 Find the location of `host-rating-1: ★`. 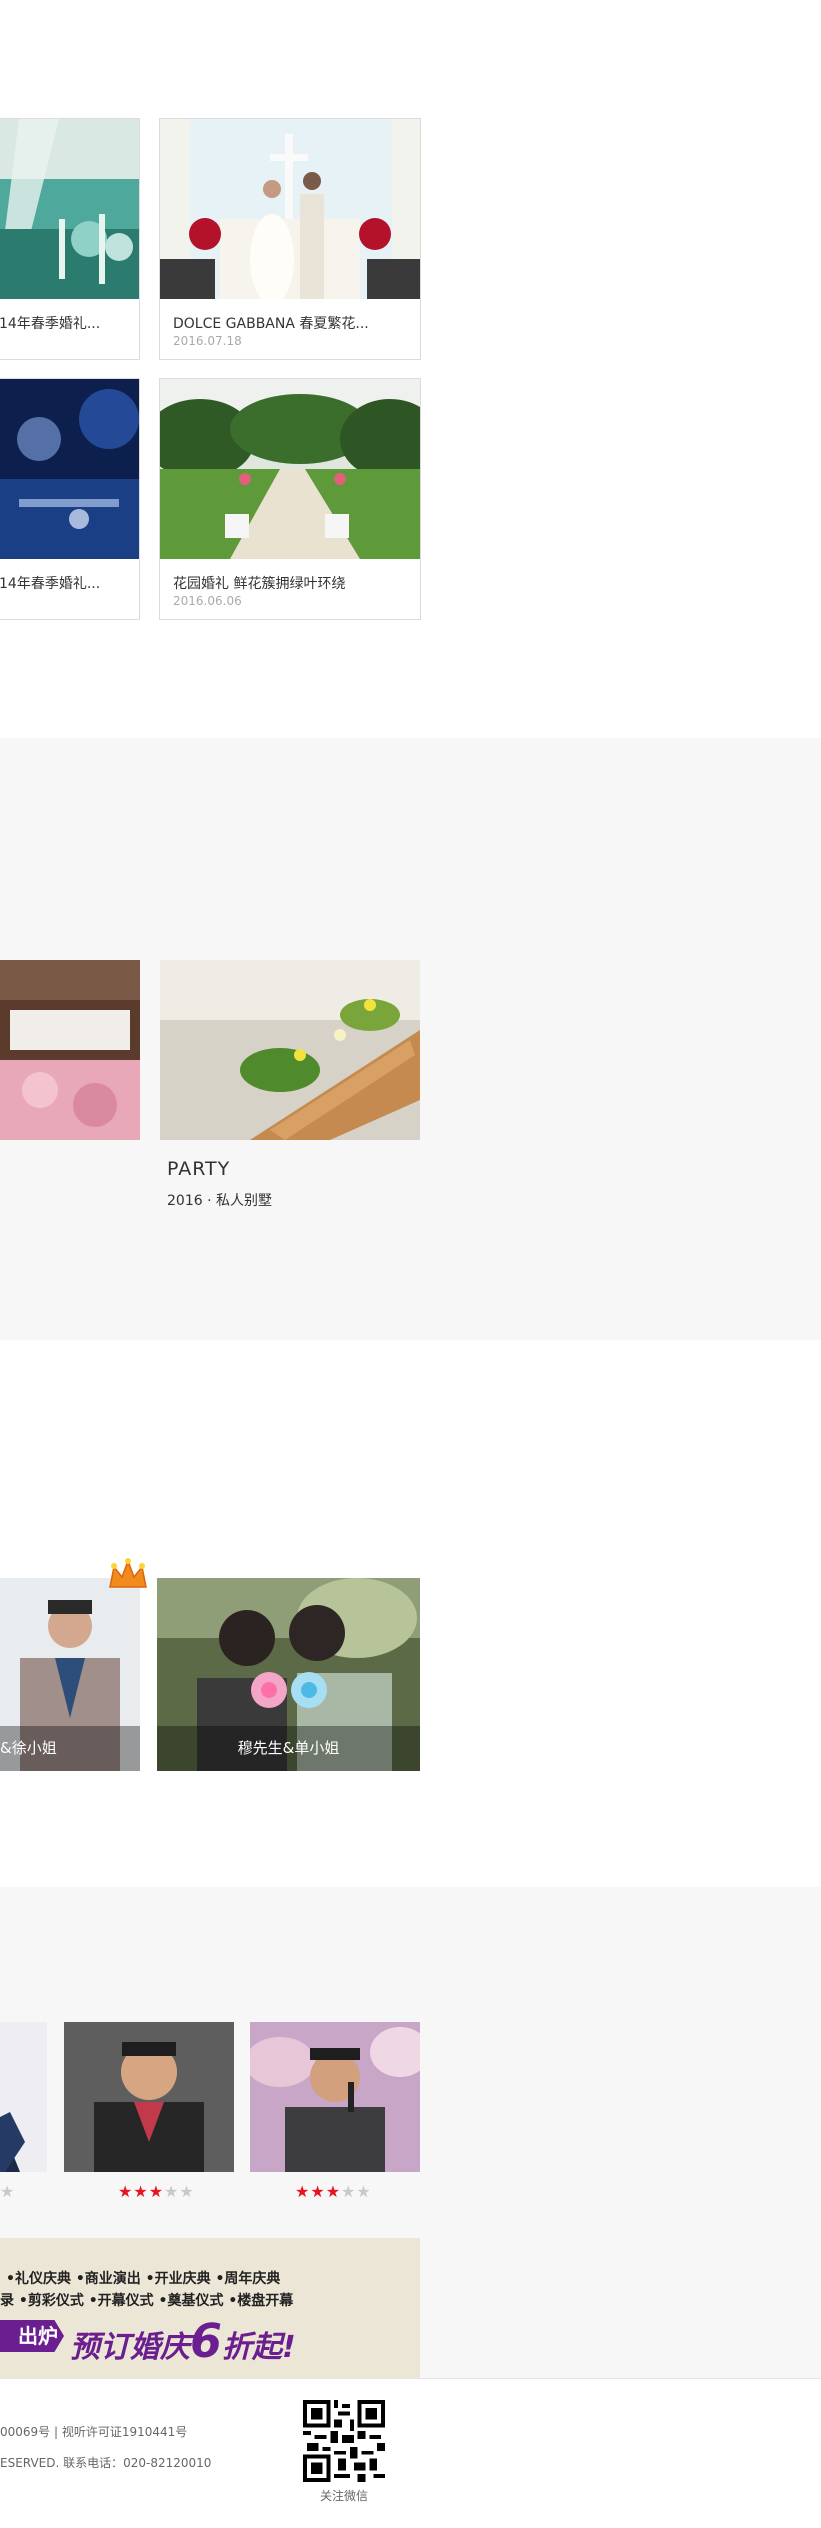

host-rating-1: ★ is located at coordinates (7, 2191).